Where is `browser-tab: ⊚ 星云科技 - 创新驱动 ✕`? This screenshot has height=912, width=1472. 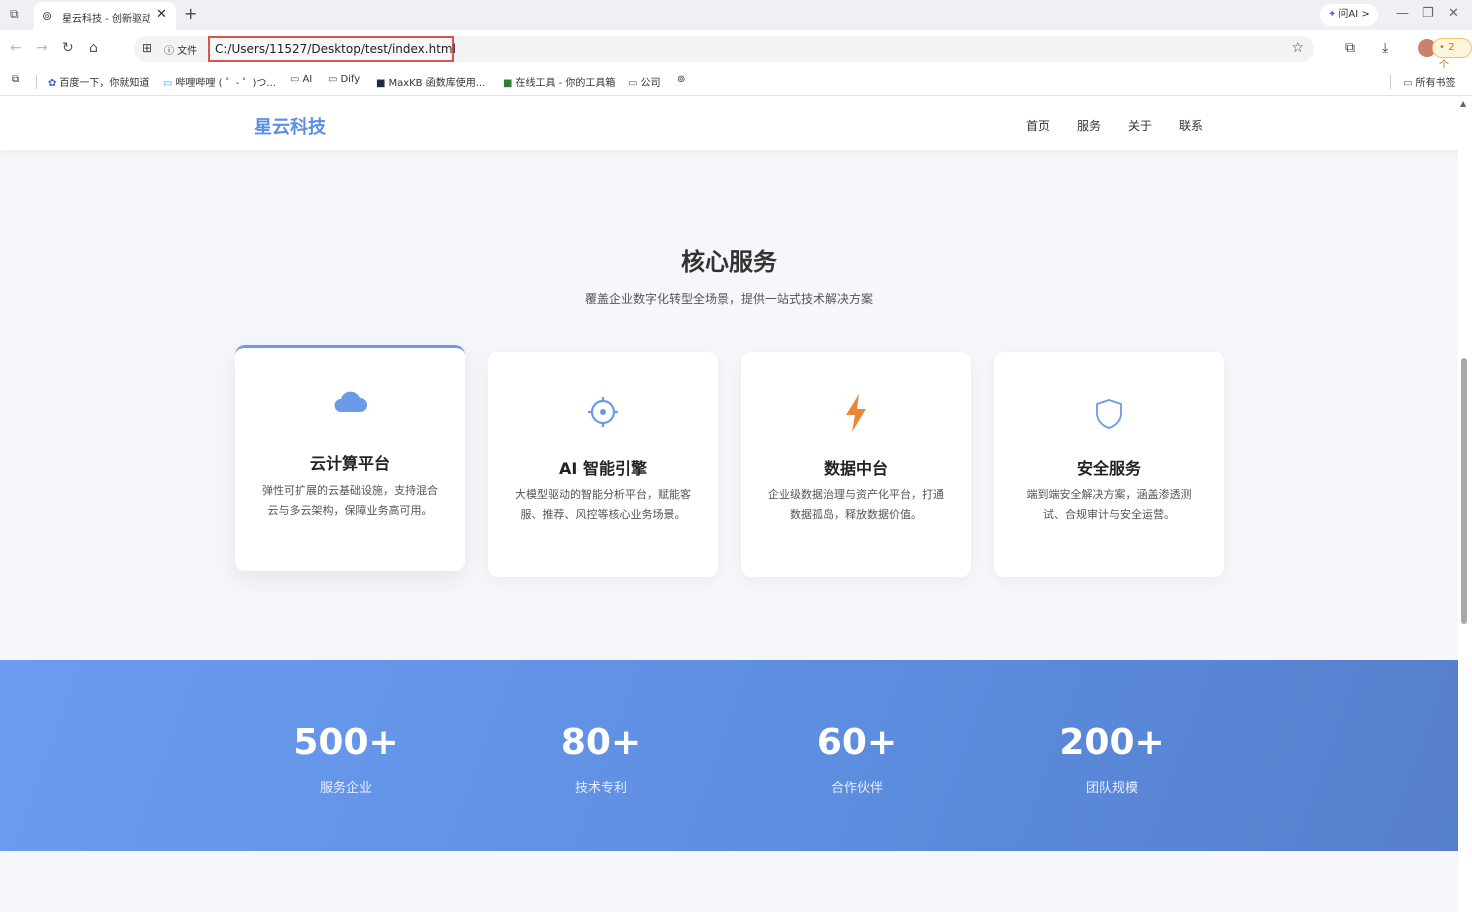
browser-tab: ⊚ 星云科技 - 创新驱动 ✕ is located at coordinates (105, 16).